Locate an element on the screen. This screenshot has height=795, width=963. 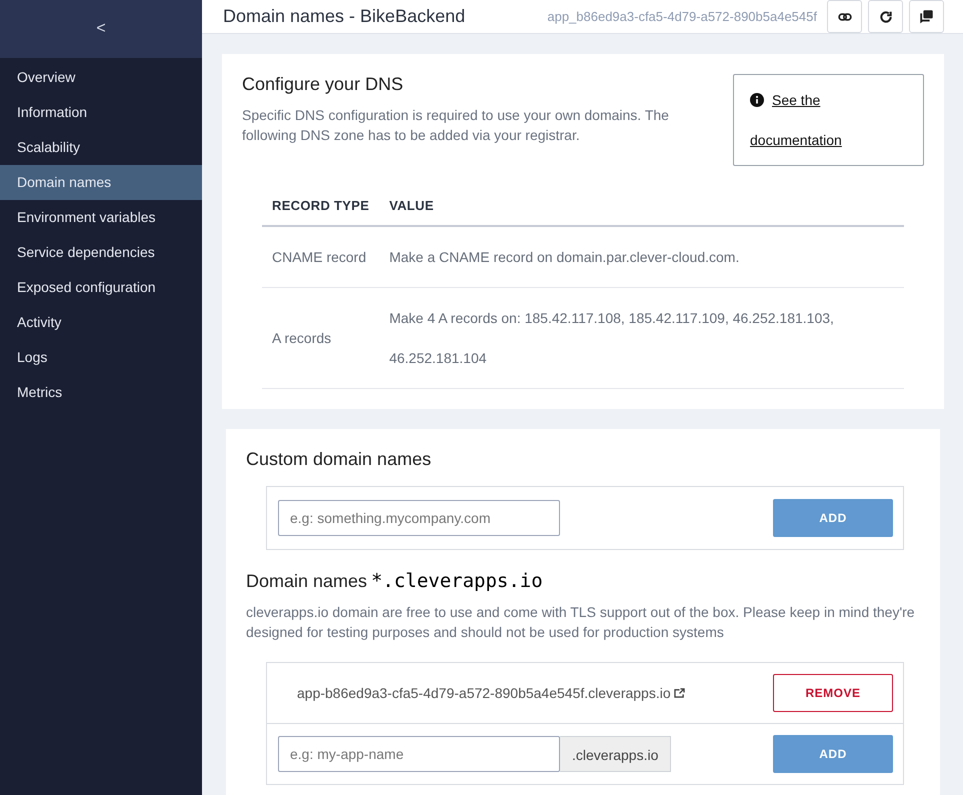
section-title: Custom domain names is located at coordinates (339, 459).